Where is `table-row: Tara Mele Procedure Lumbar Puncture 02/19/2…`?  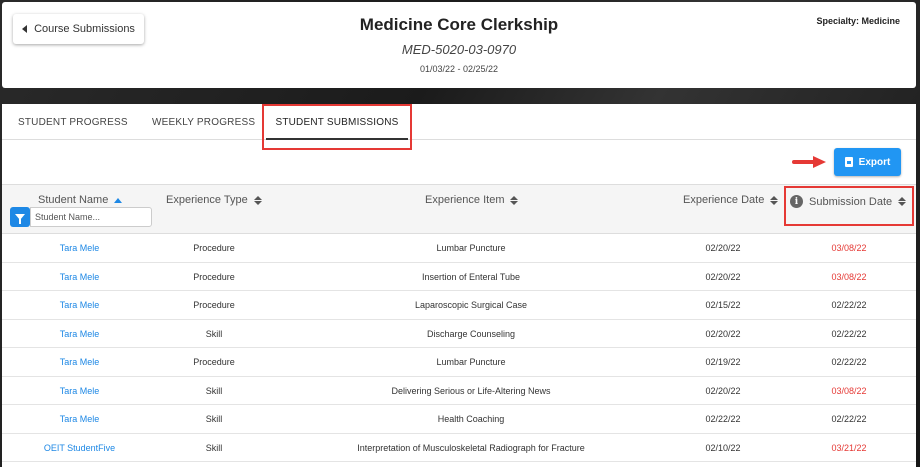 table-row: Tara Mele Procedure Lumbar Puncture 02/19/2… is located at coordinates (459, 362).